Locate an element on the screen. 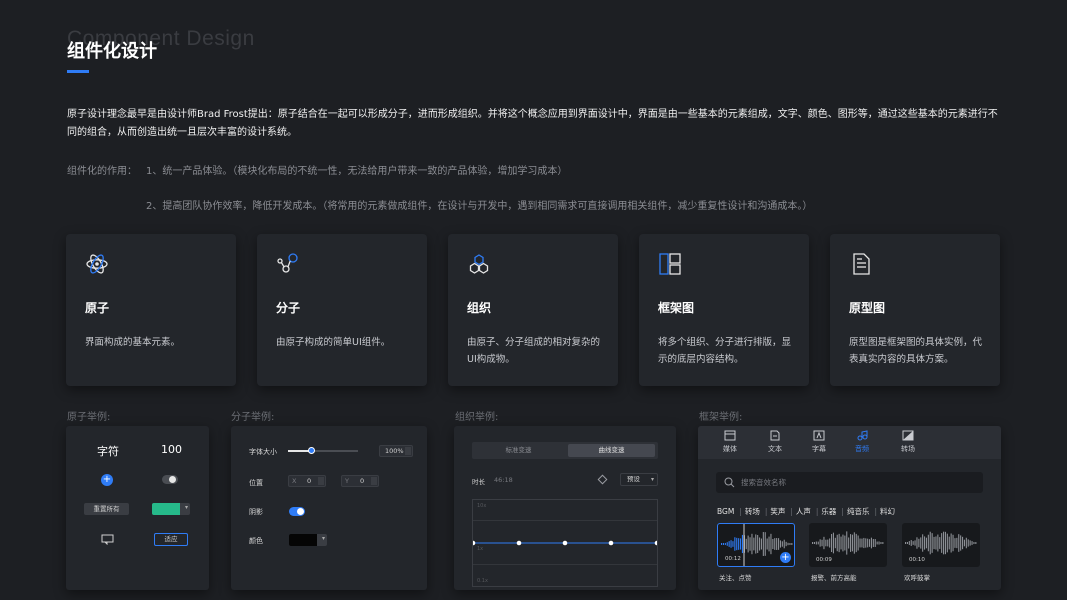 The height and width of the screenshot is (600, 1067). card-desc: 由原子、分子组成的相对复杂的UI构成物。 is located at coordinates (534, 351).